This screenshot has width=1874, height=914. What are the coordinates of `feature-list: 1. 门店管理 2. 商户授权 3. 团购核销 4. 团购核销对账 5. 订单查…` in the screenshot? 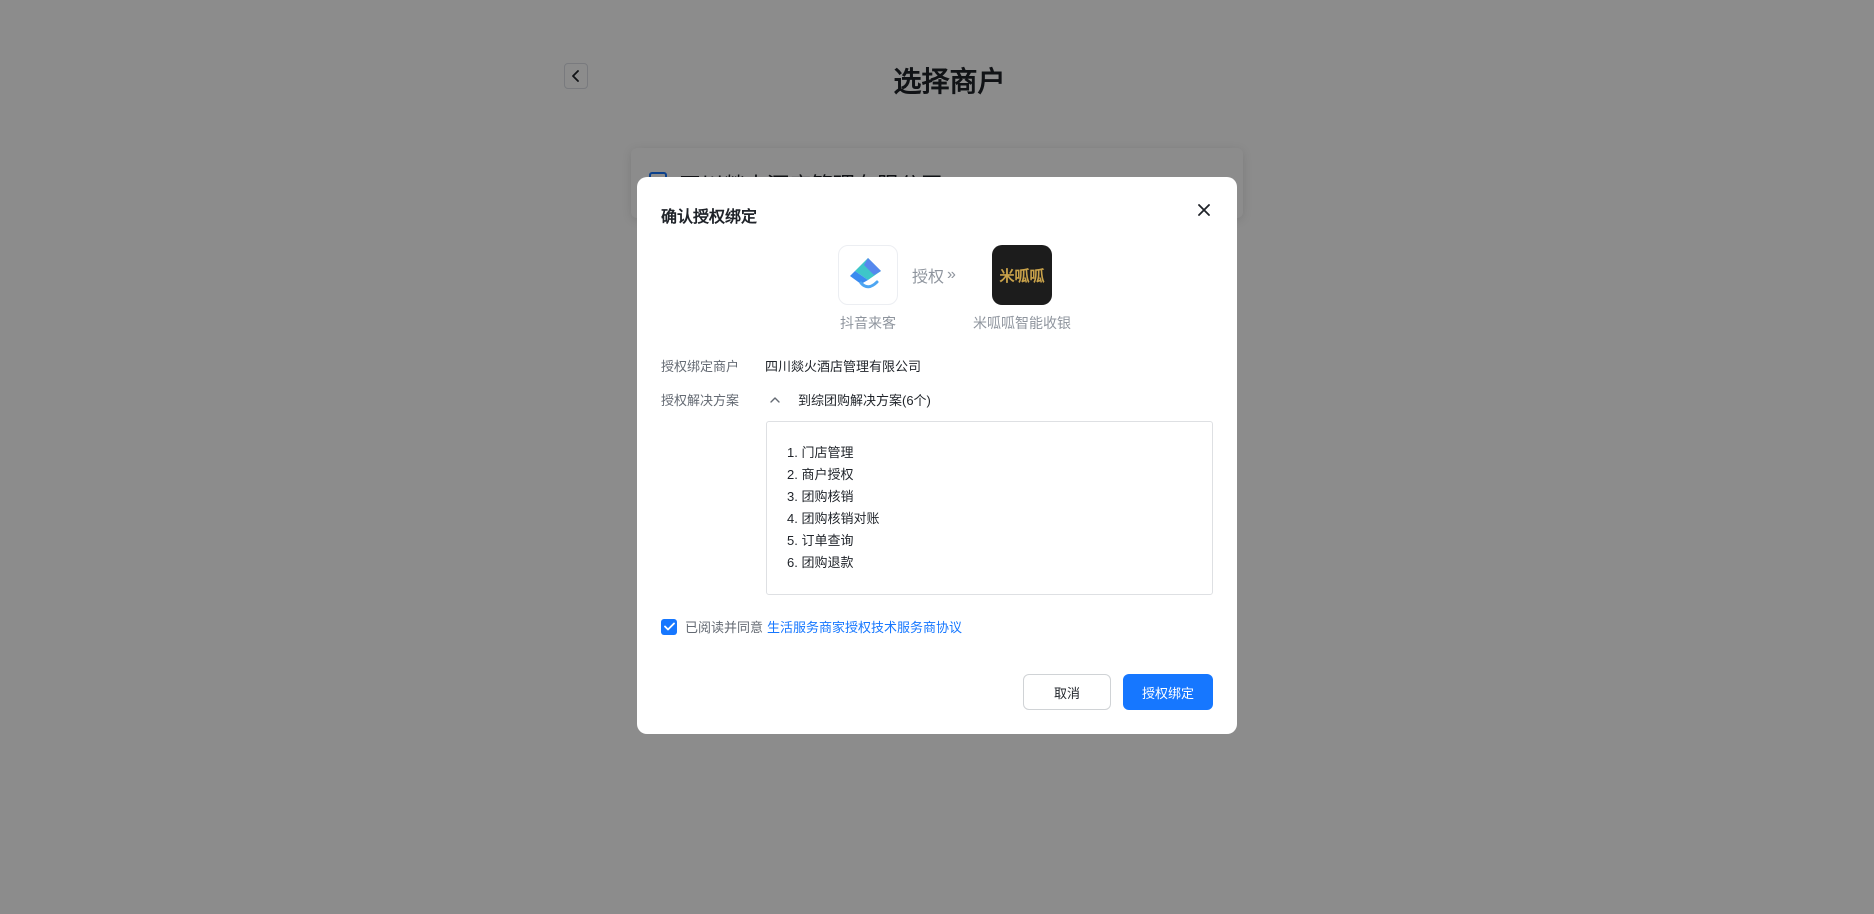 It's located at (989, 508).